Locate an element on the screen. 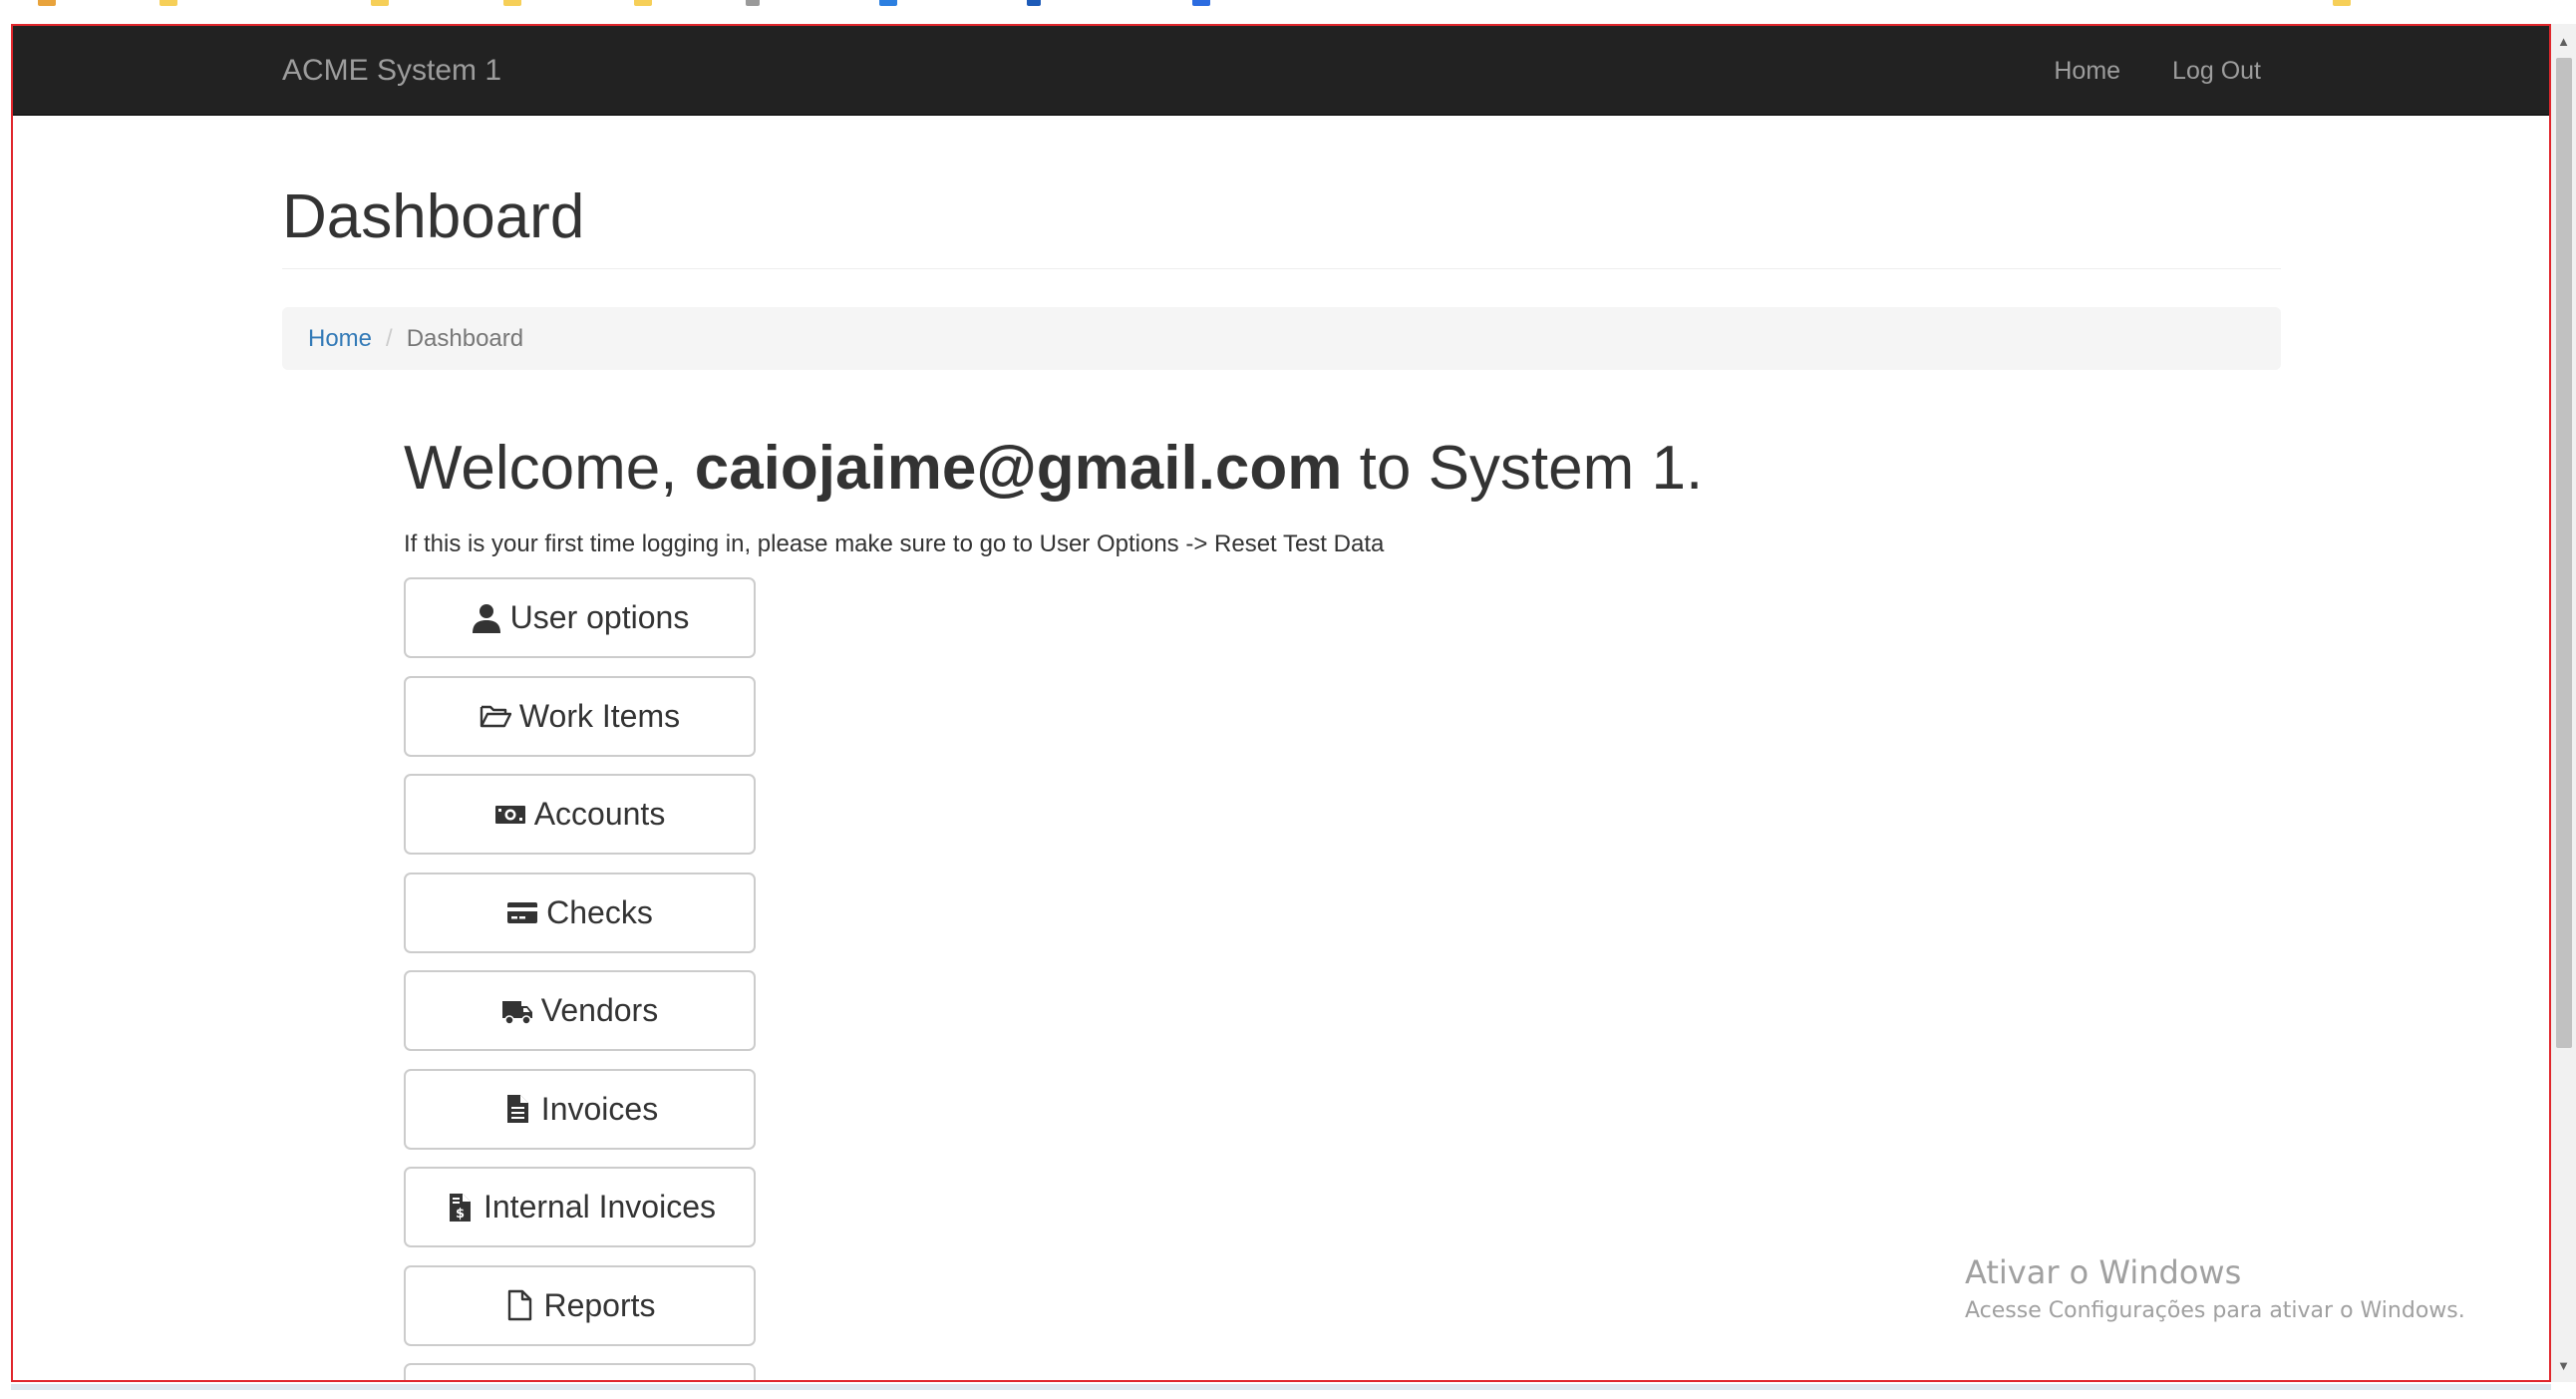 The height and width of the screenshot is (1399, 2576). nav-home-link: Home is located at coordinates (2087, 71).